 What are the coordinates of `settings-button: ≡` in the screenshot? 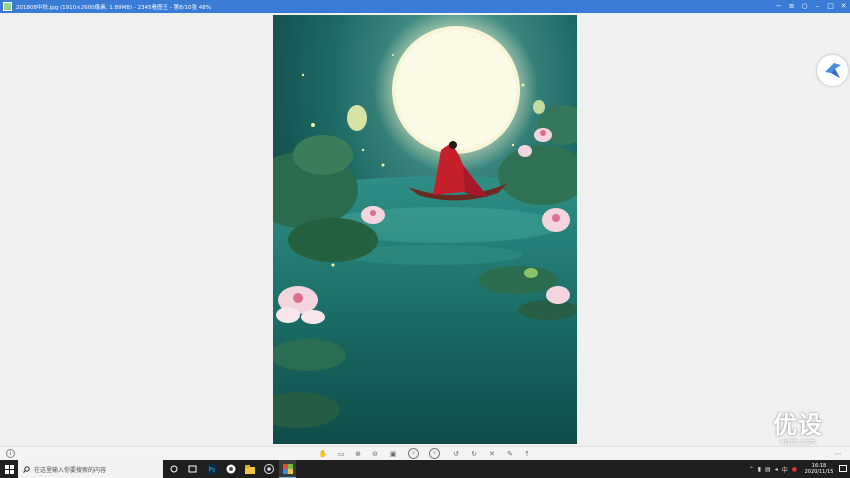 It's located at (791, 6).